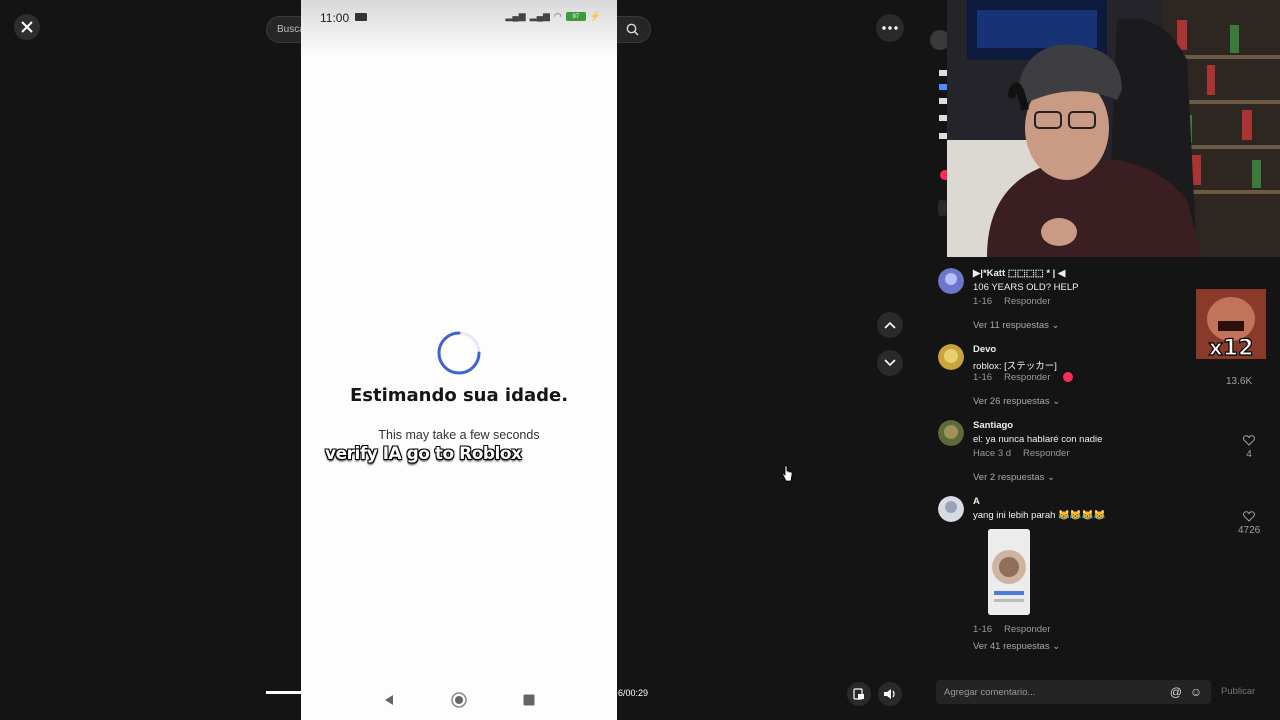 Image resolution: width=1280 pixels, height=720 pixels. What do you see at coordinates (1009, 477) in the screenshot?
I see `view-replies-label: Ver 2 respuestas` at bounding box center [1009, 477].